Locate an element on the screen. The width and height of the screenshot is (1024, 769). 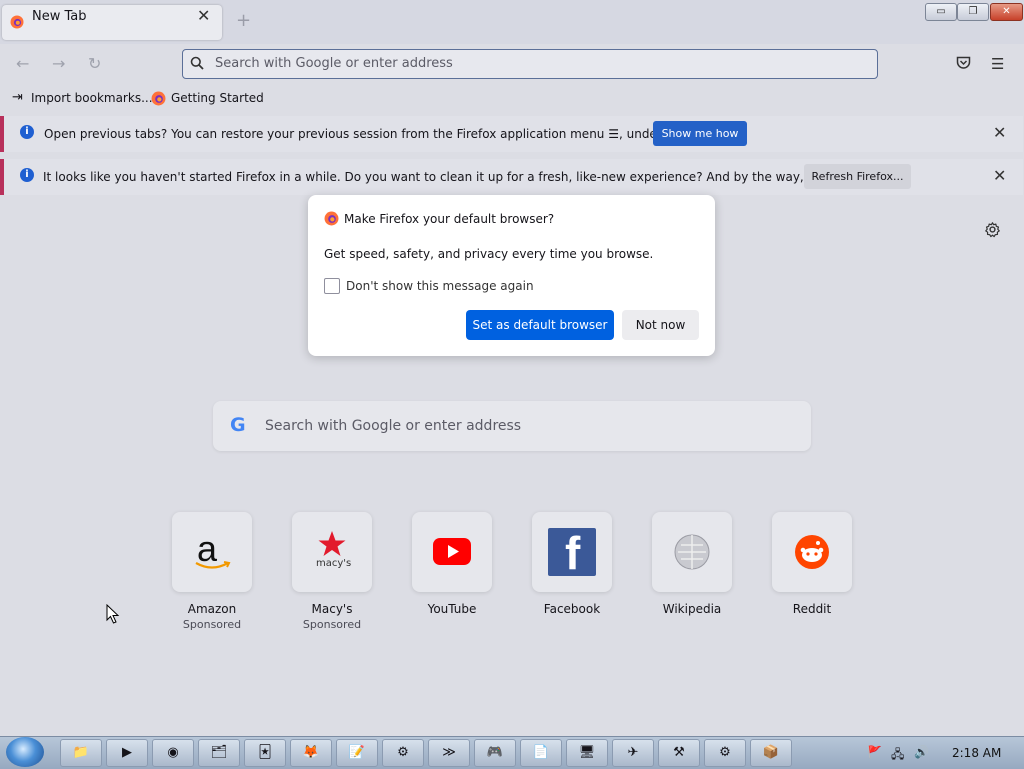
window-minimize-button: ▭ is located at coordinates (941, 12).